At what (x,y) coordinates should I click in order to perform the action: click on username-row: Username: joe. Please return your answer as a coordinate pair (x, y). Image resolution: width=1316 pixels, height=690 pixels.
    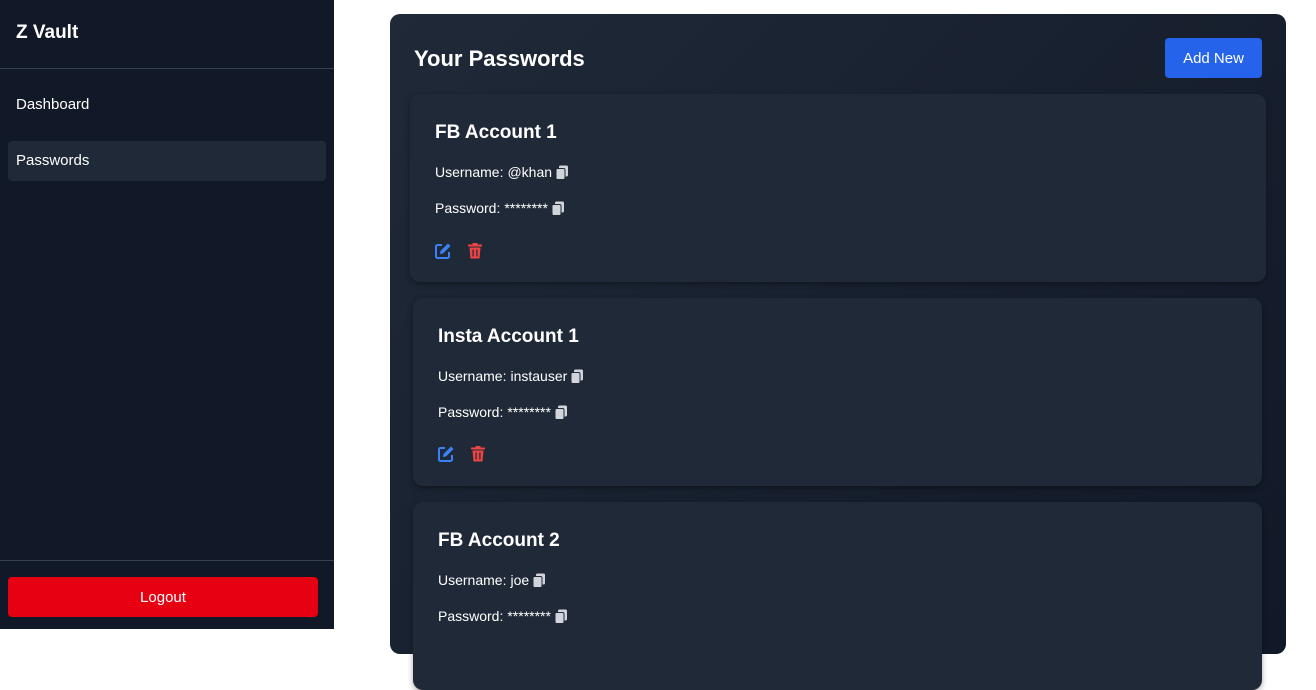
    Looking at the image, I should click on (492, 580).